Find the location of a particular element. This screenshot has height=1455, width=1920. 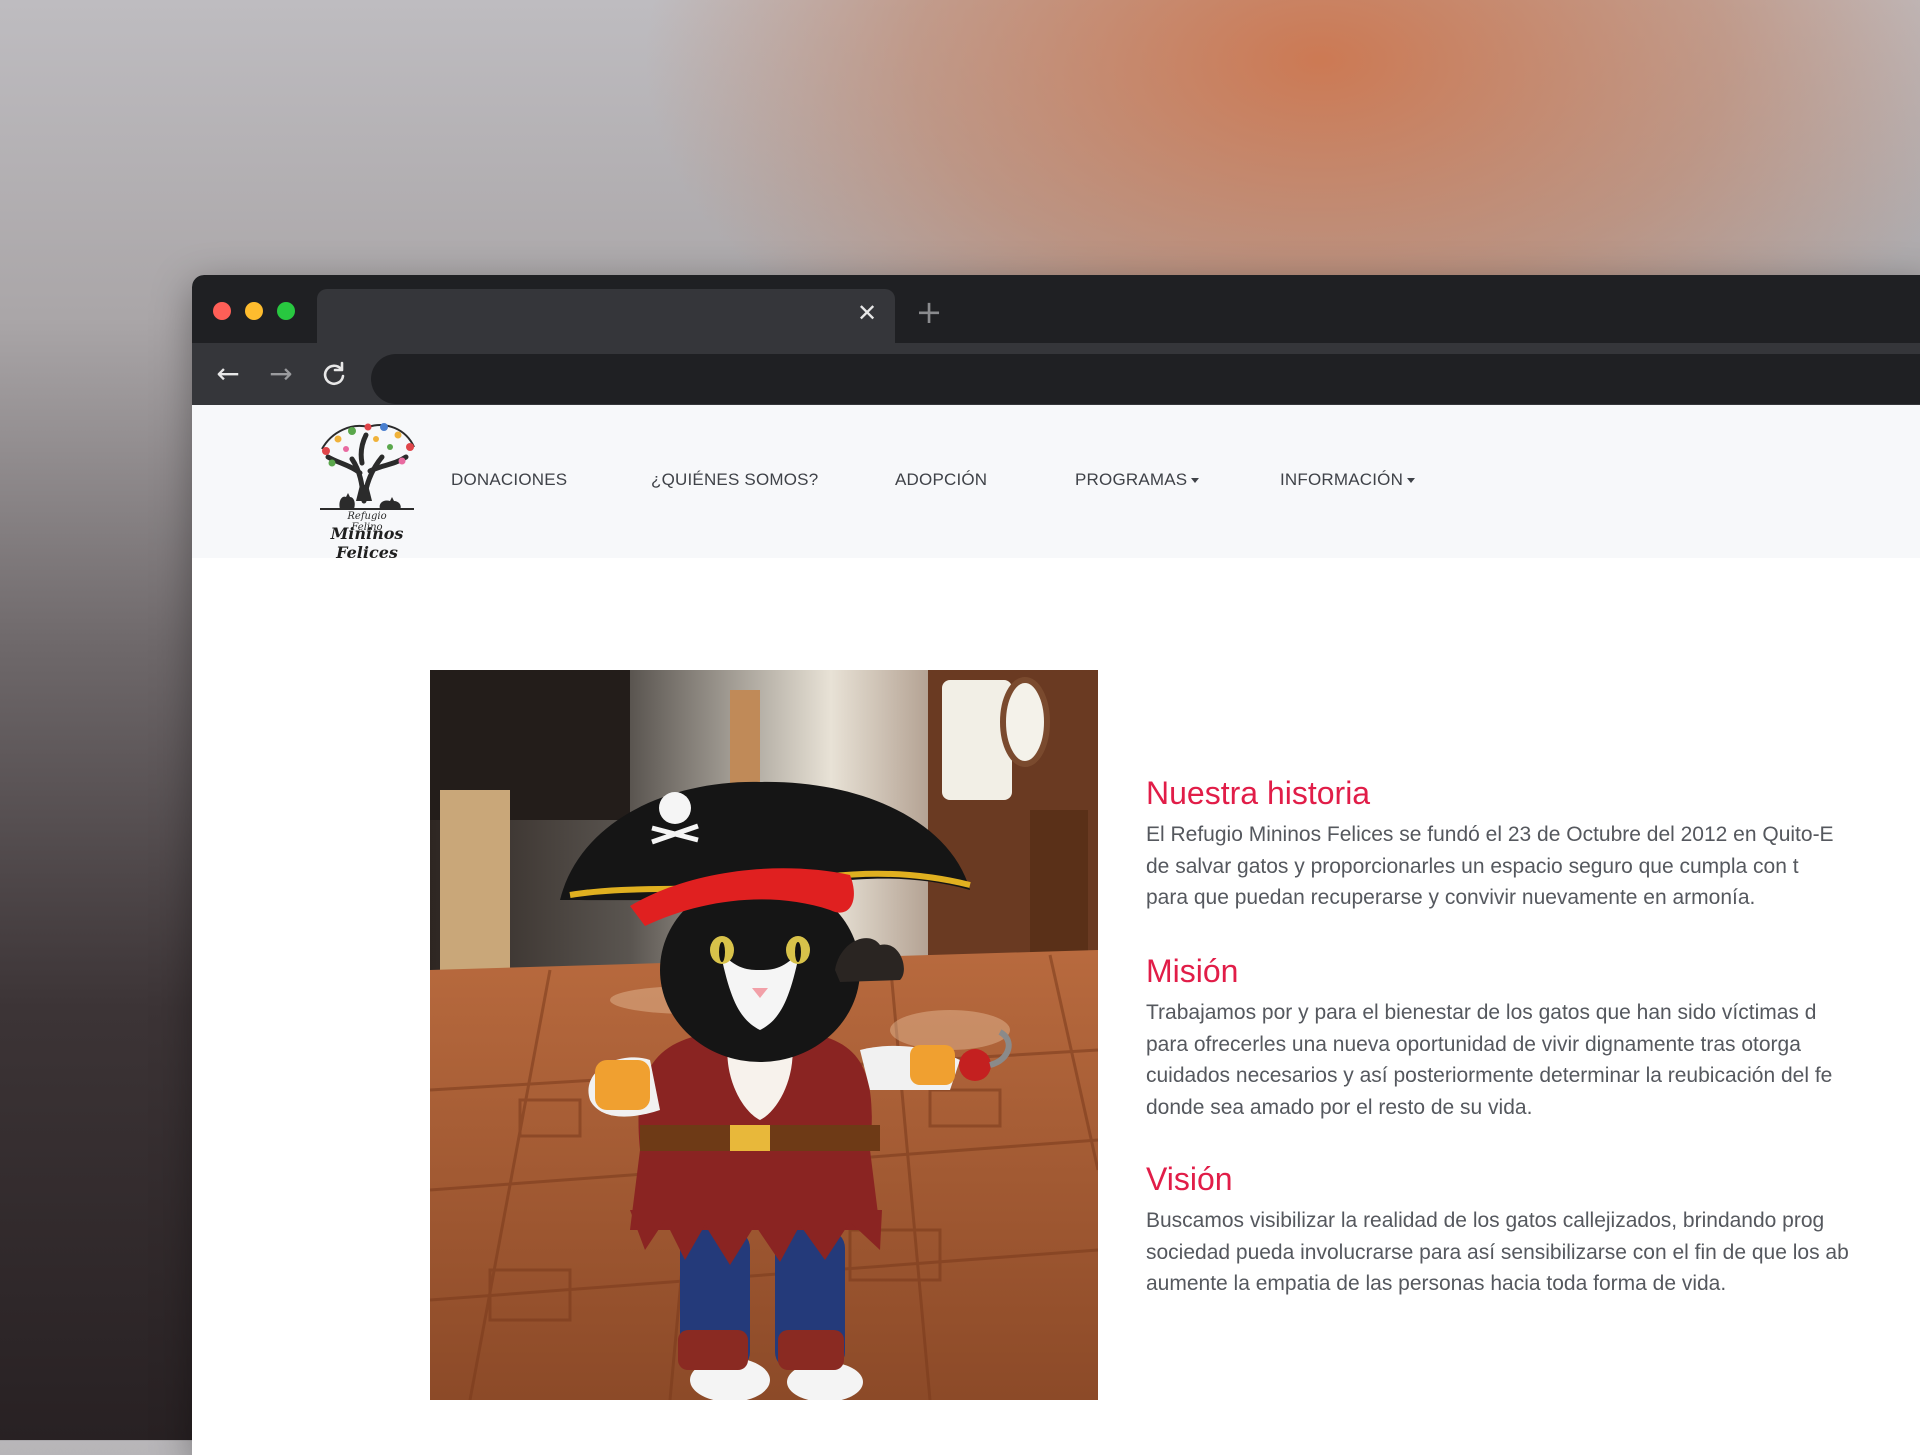

site-logo: Refugio Felino Mininos Felices is located at coordinates (366, 487).